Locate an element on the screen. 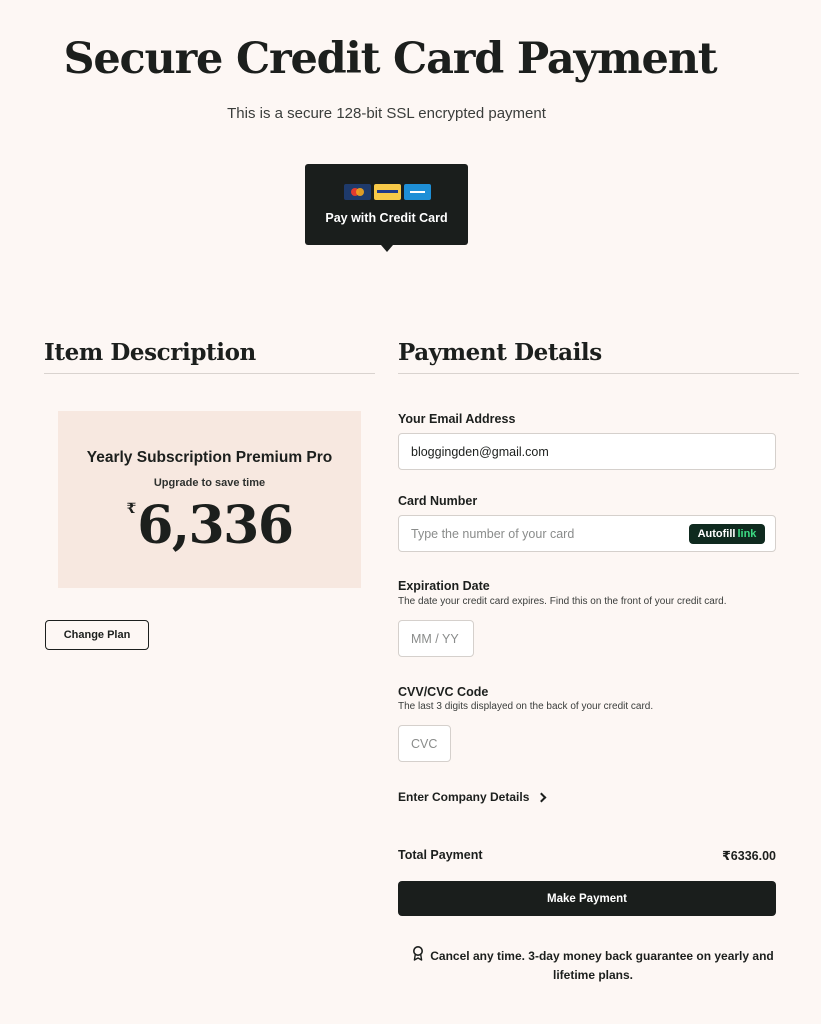 The height and width of the screenshot is (1024, 821). email-field is located at coordinates (587, 451).